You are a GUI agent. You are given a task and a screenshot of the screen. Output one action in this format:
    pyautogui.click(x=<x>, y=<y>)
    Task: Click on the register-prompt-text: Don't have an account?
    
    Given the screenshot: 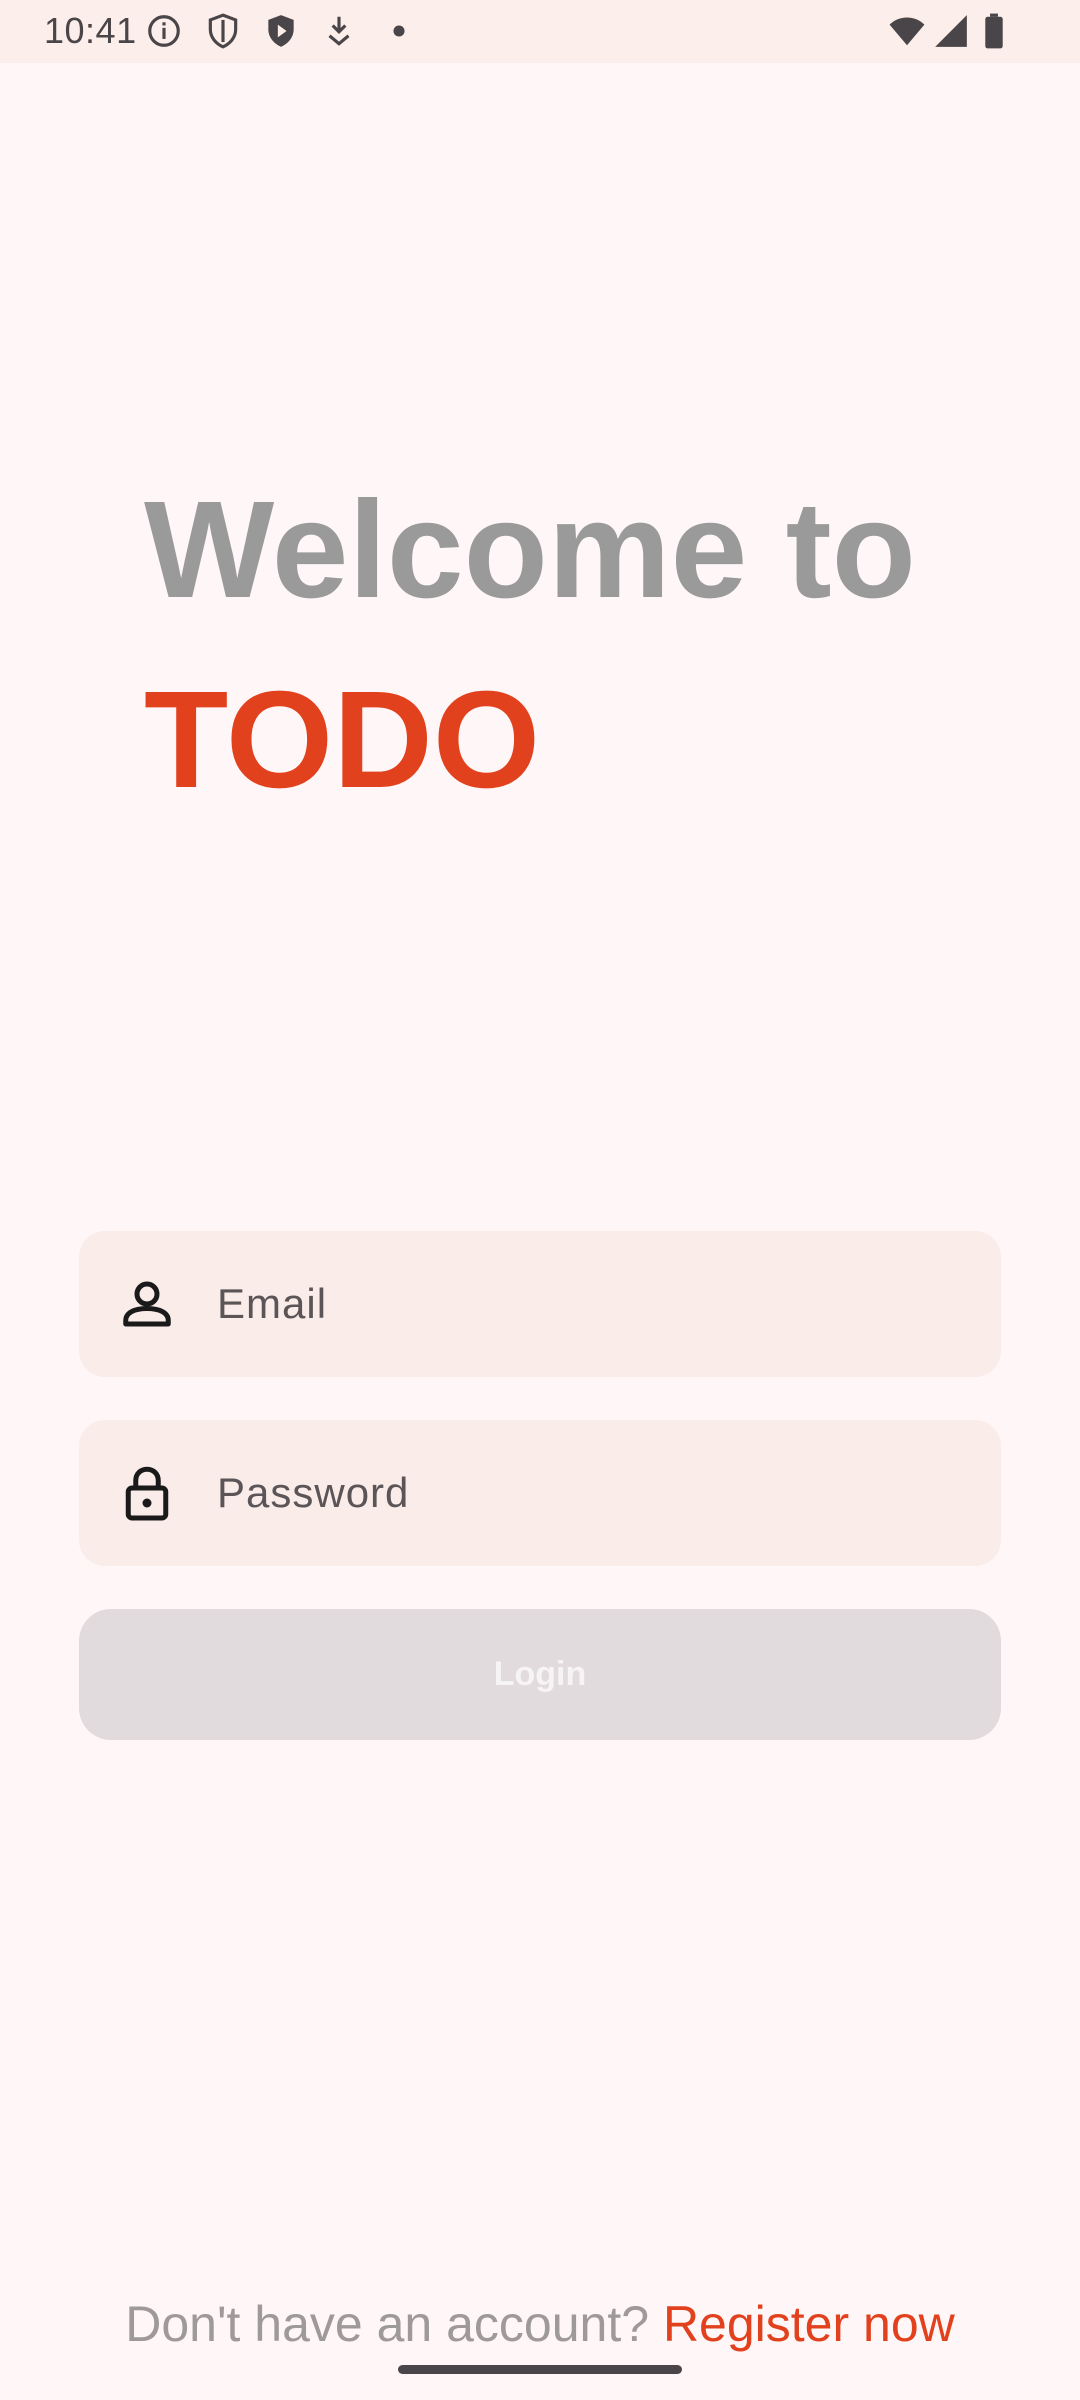 What is the action you would take?
    pyautogui.click(x=394, y=2324)
    